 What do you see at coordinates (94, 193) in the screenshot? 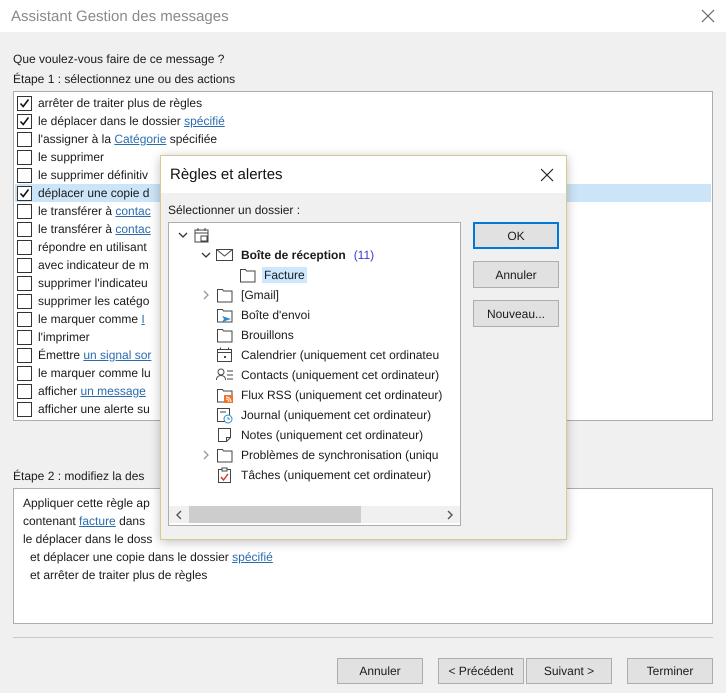
I see `action-label: déplacer une copie d` at bounding box center [94, 193].